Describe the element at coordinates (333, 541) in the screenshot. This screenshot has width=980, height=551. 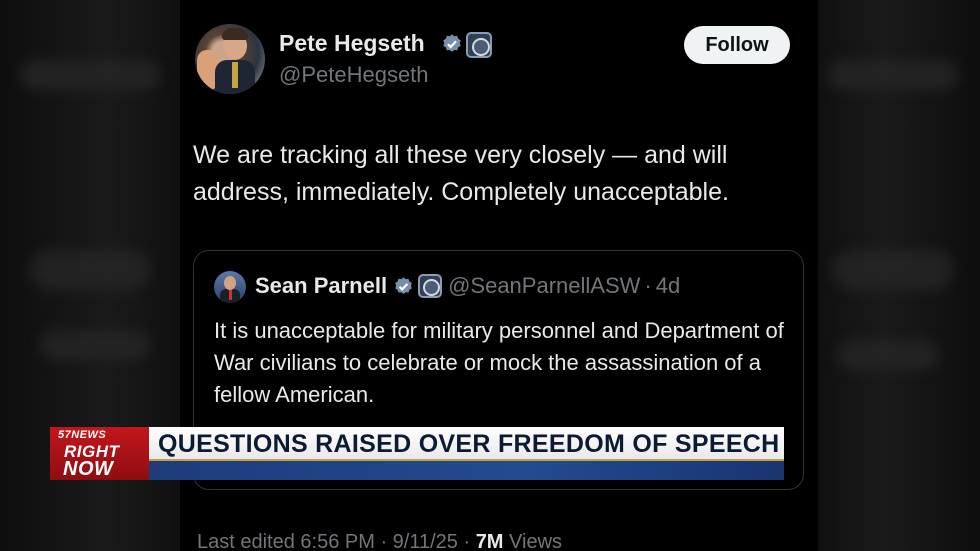
I see `edited-timestamp: Last edited 6:56 PM · 9/11/25 ·` at that location.